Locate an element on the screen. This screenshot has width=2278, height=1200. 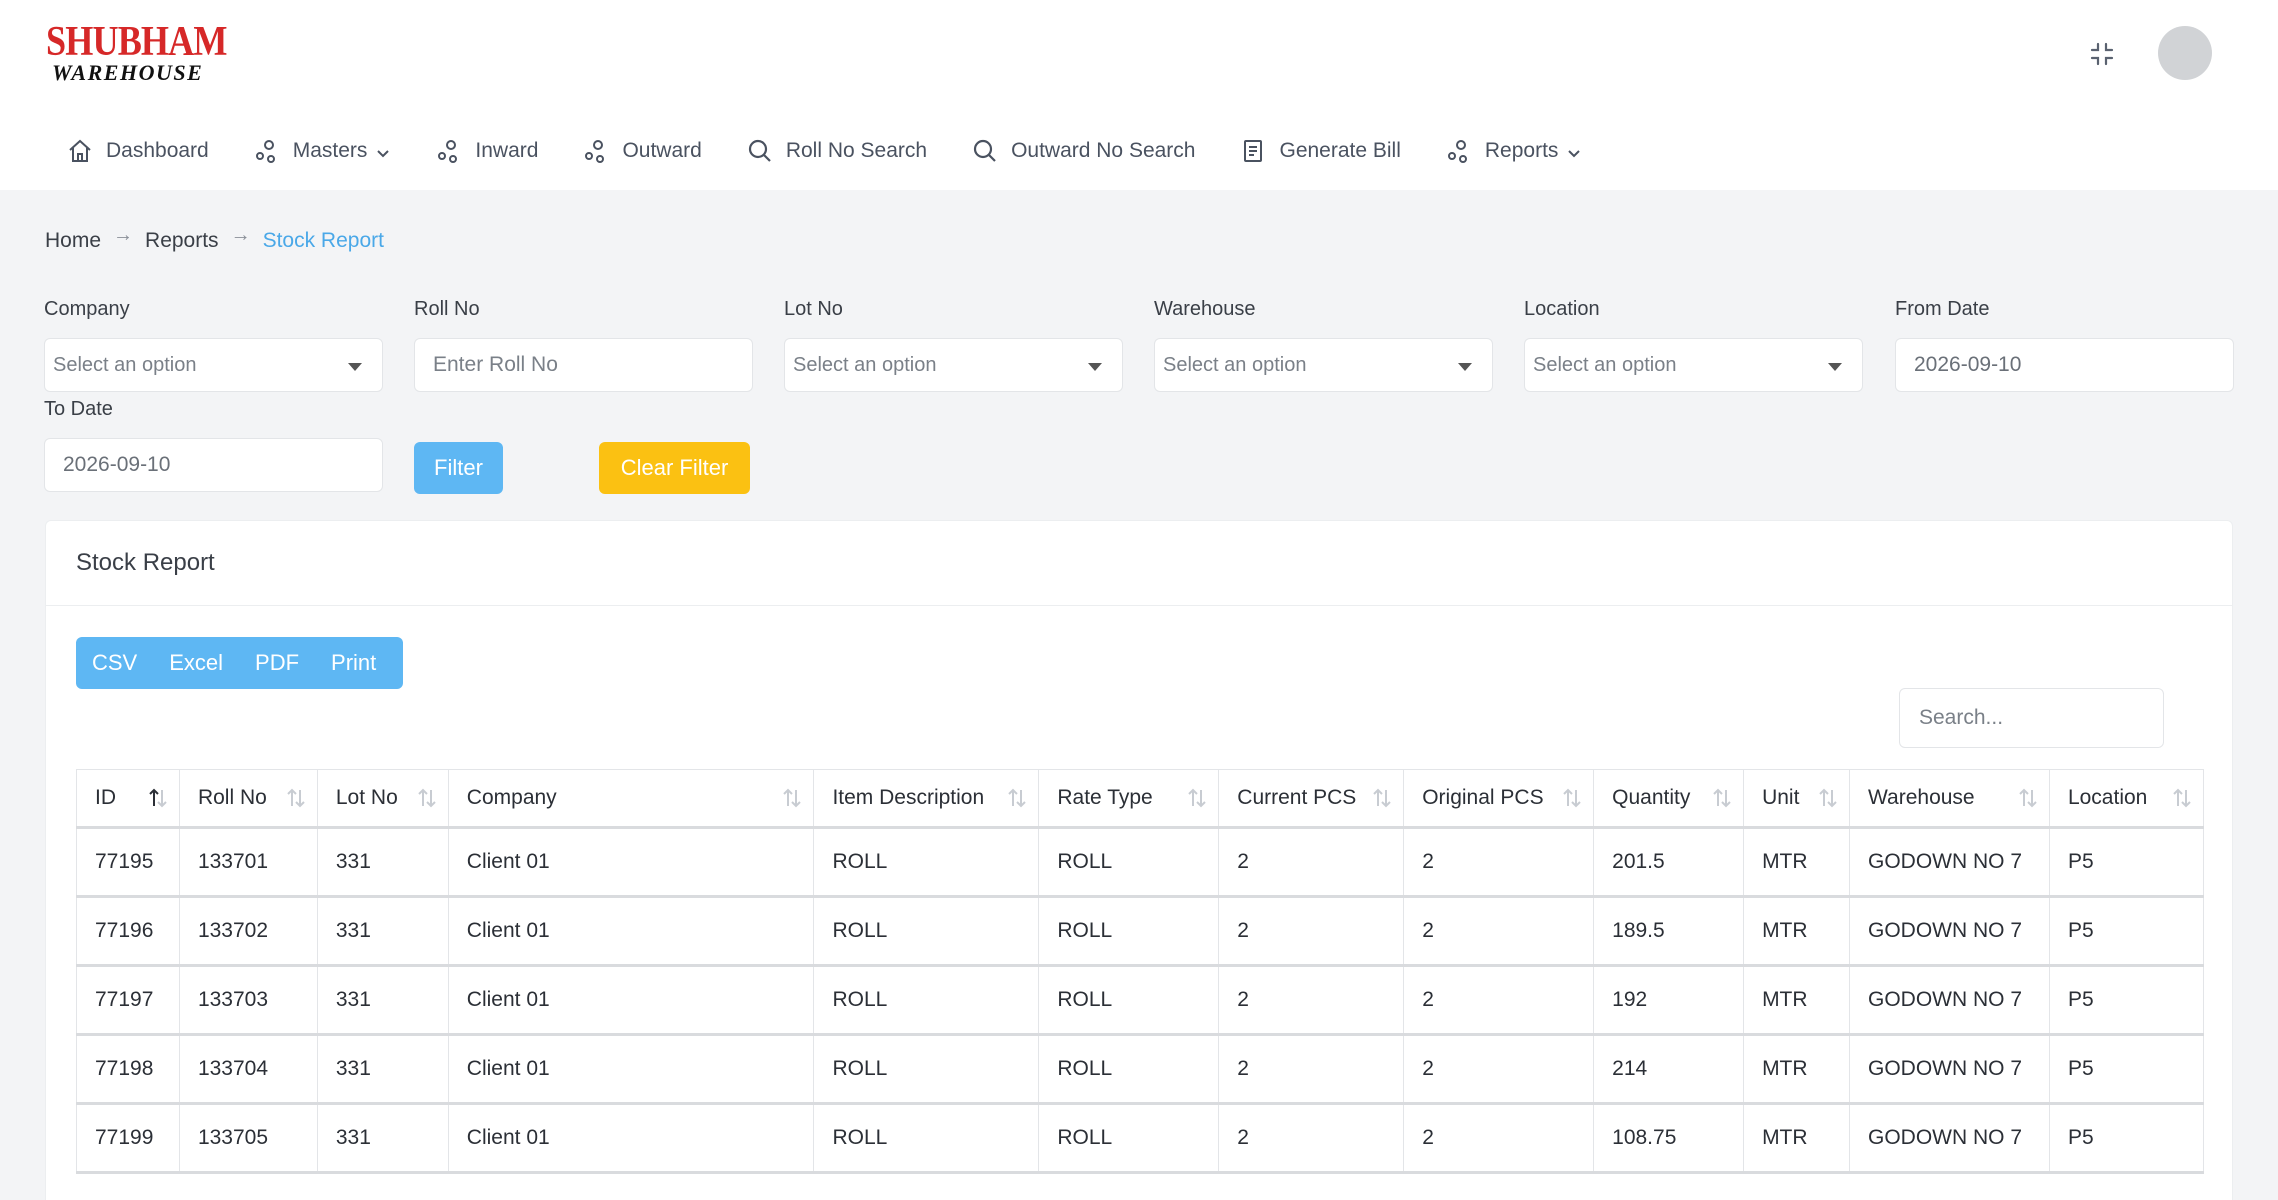
sort-ascending-icon is located at coordinates (158, 798).